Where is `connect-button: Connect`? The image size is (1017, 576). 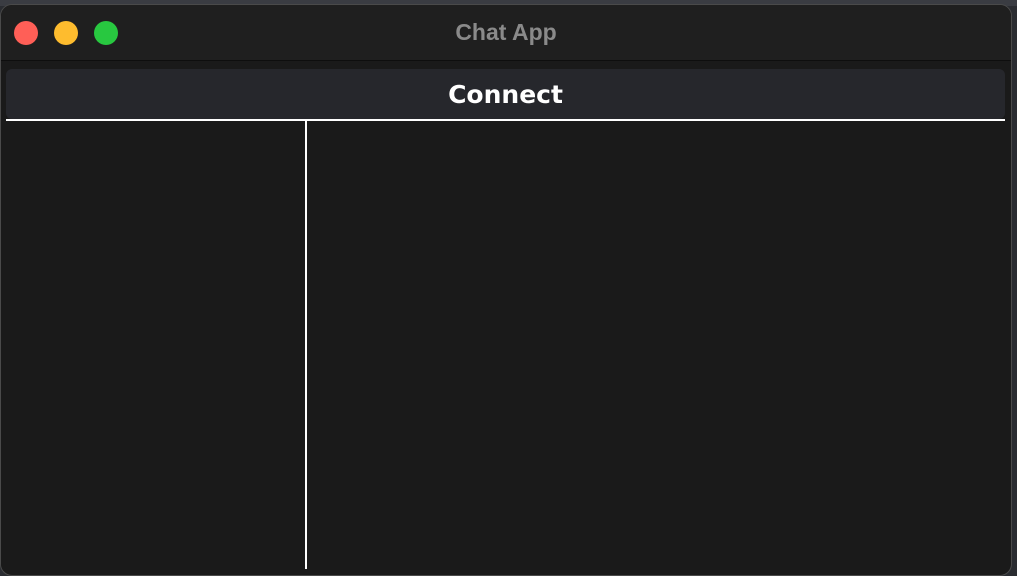
connect-button: Connect is located at coordinates (505, 94).